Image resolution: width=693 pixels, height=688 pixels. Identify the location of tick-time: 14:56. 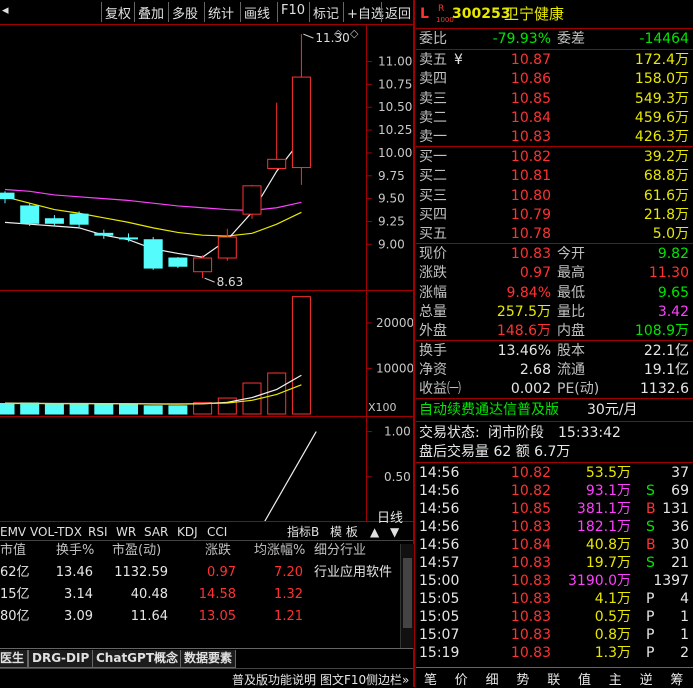
(439, 509).